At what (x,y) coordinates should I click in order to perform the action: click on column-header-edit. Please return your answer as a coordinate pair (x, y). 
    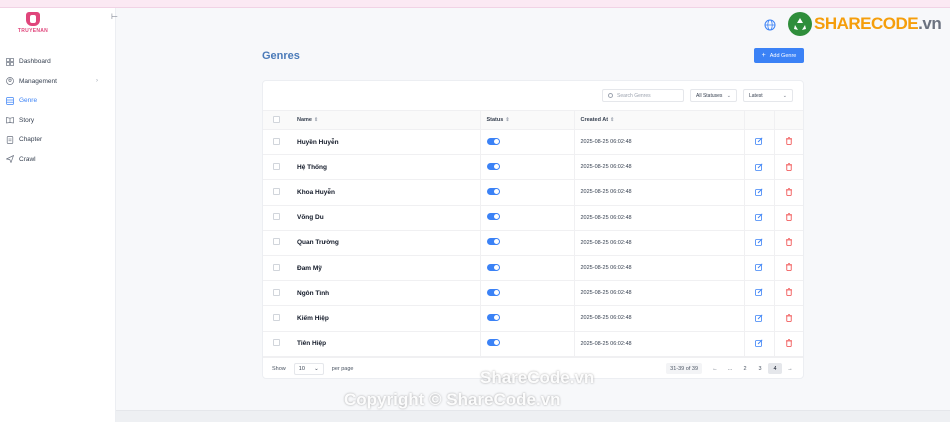
    Looking at the image, I should click on (758, 120).